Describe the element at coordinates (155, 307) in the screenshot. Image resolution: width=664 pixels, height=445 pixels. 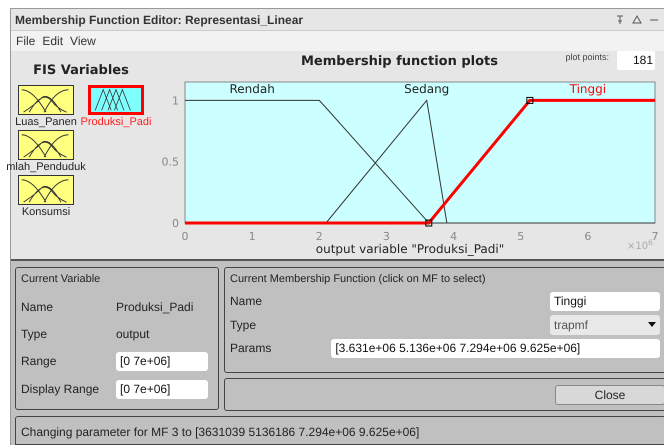
I see `variable-name: Produksi_Padi` at that location.